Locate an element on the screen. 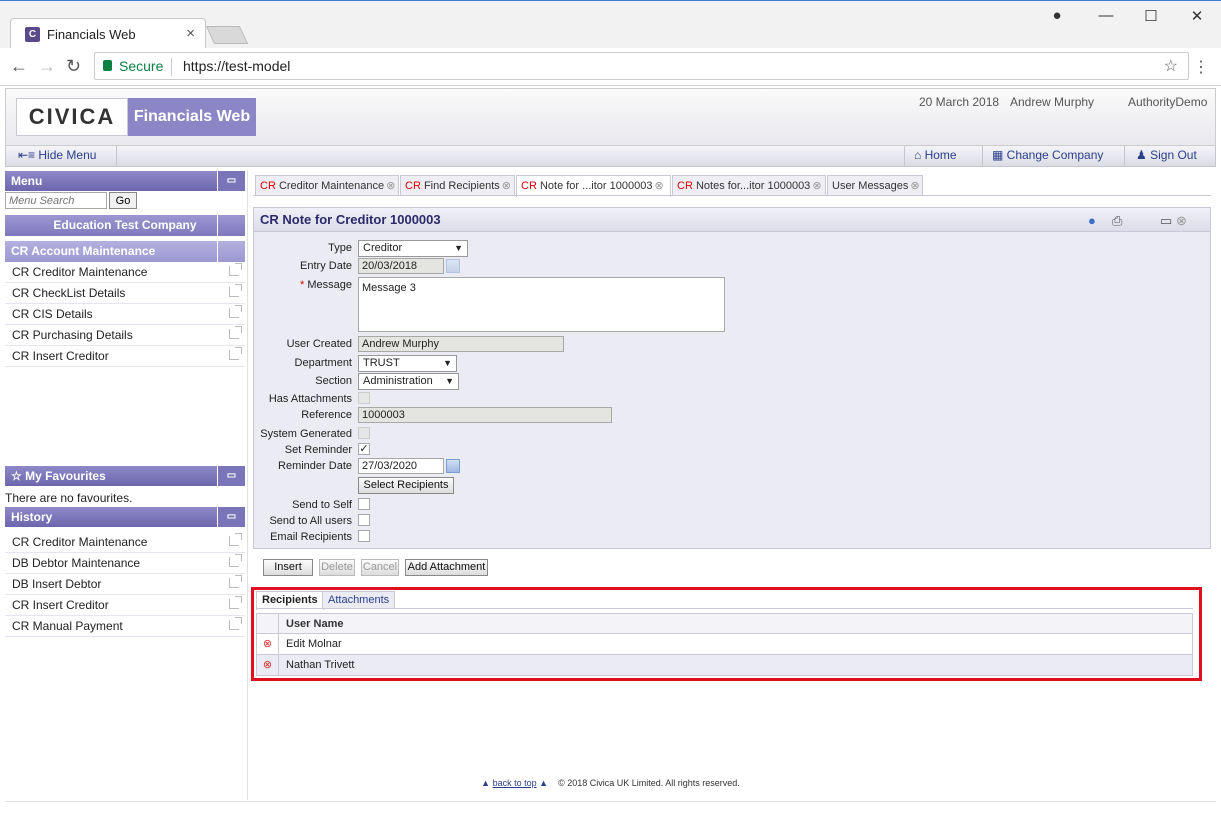 The image size is (1221, 817). menu-panel-toggle-icon: ▭ is located at coordinates (231, 181).